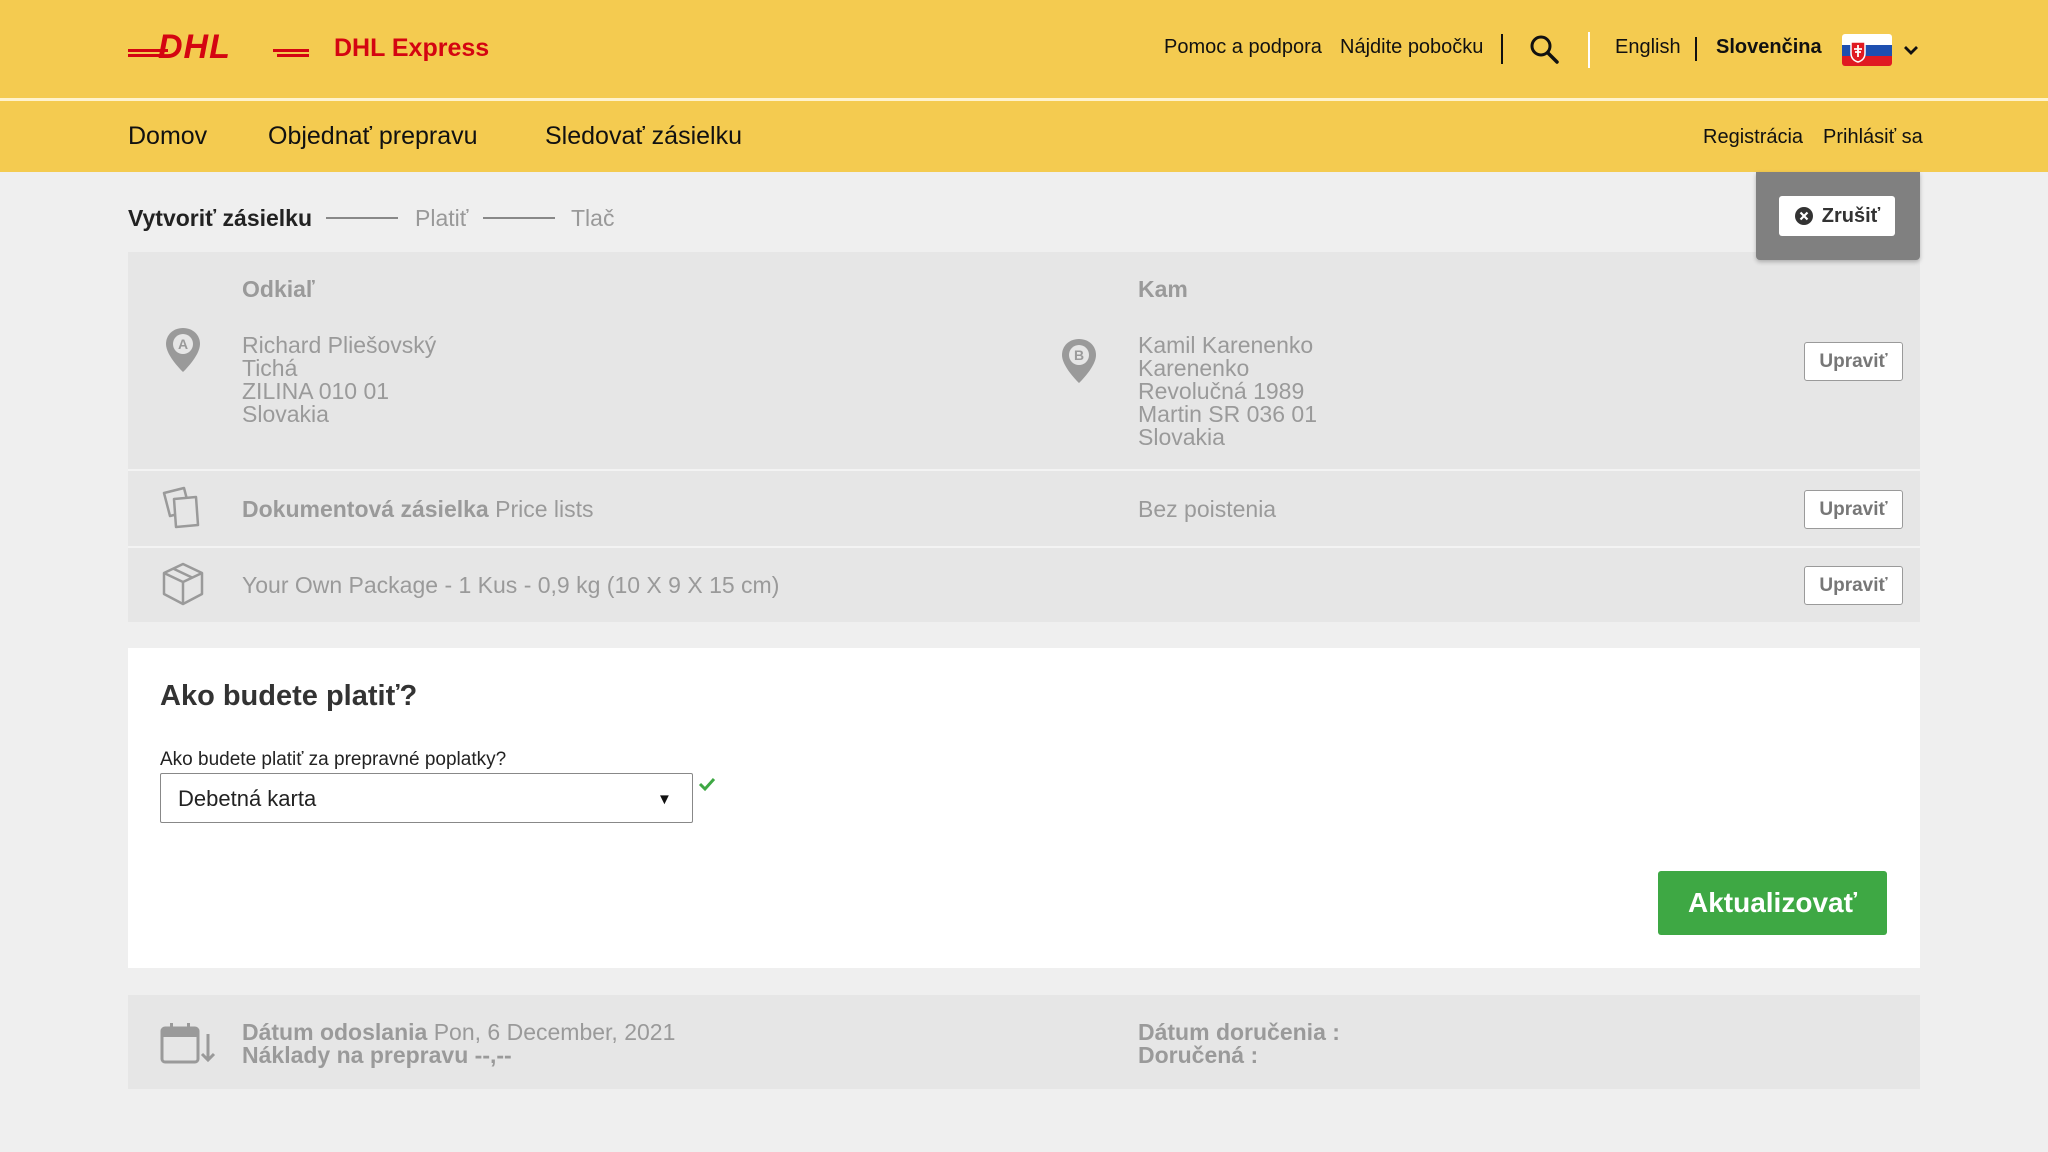  I want to click on cancel-button: Zrušiť, so click(1837, 216).